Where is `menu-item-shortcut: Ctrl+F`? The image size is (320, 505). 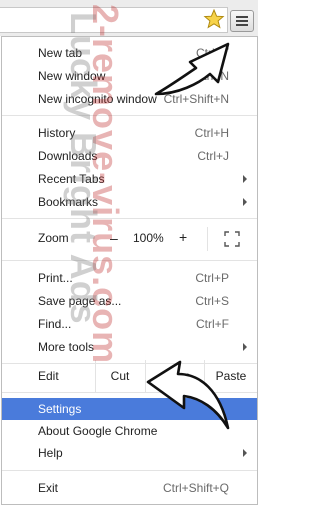 menu-item-shortcut: Ctrl+F is located at coordinates (212, 324).